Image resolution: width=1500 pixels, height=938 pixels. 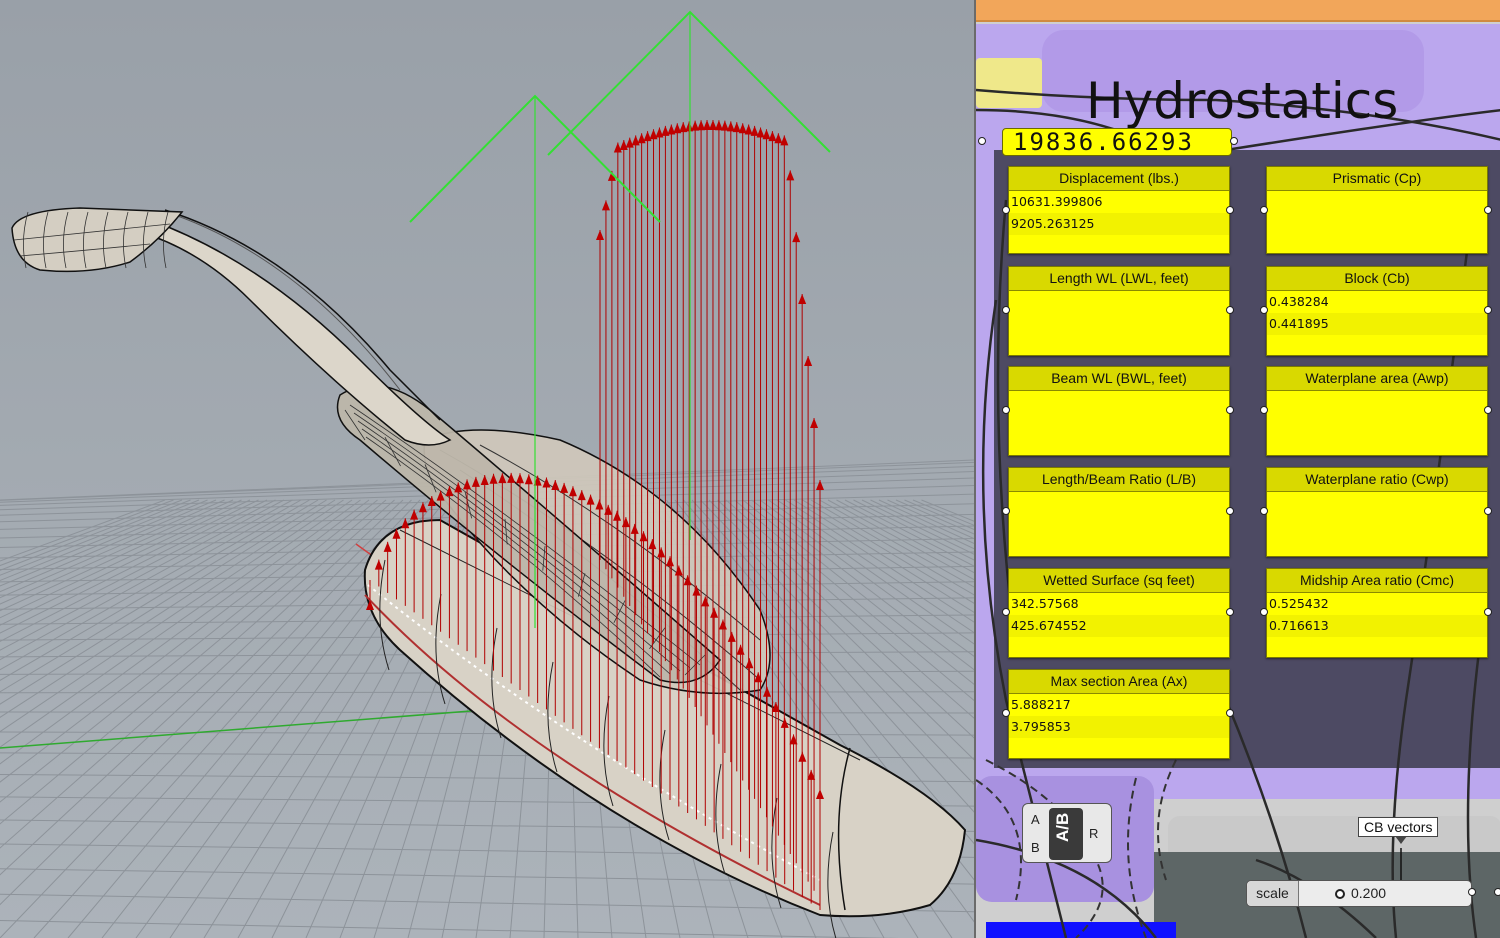 What do you see at coordinates (1119, 626) in the screenshot?
I see `panel-value: 425.674552` at bounding box center [1119, 626].